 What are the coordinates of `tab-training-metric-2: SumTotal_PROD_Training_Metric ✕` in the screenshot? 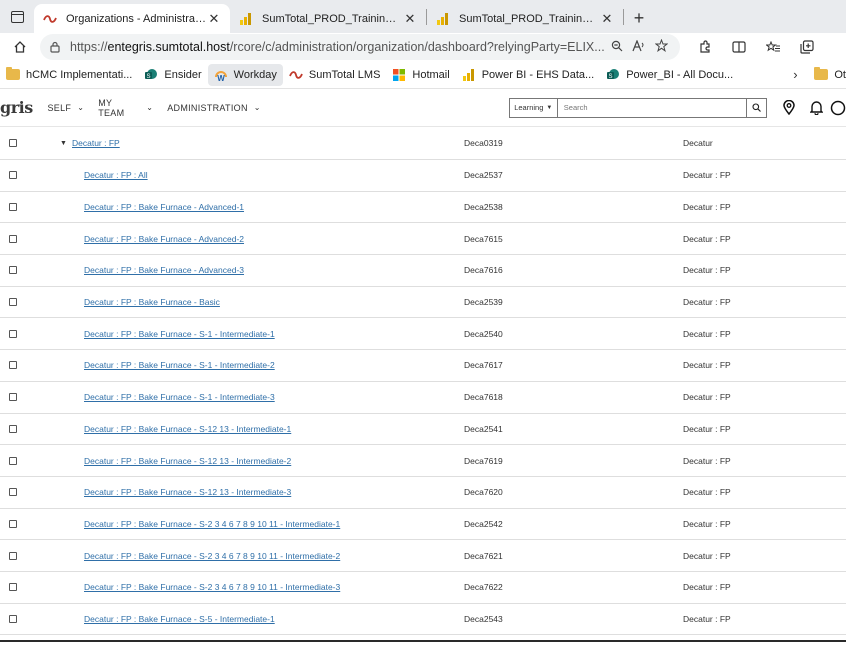 It's located at (525, 18).